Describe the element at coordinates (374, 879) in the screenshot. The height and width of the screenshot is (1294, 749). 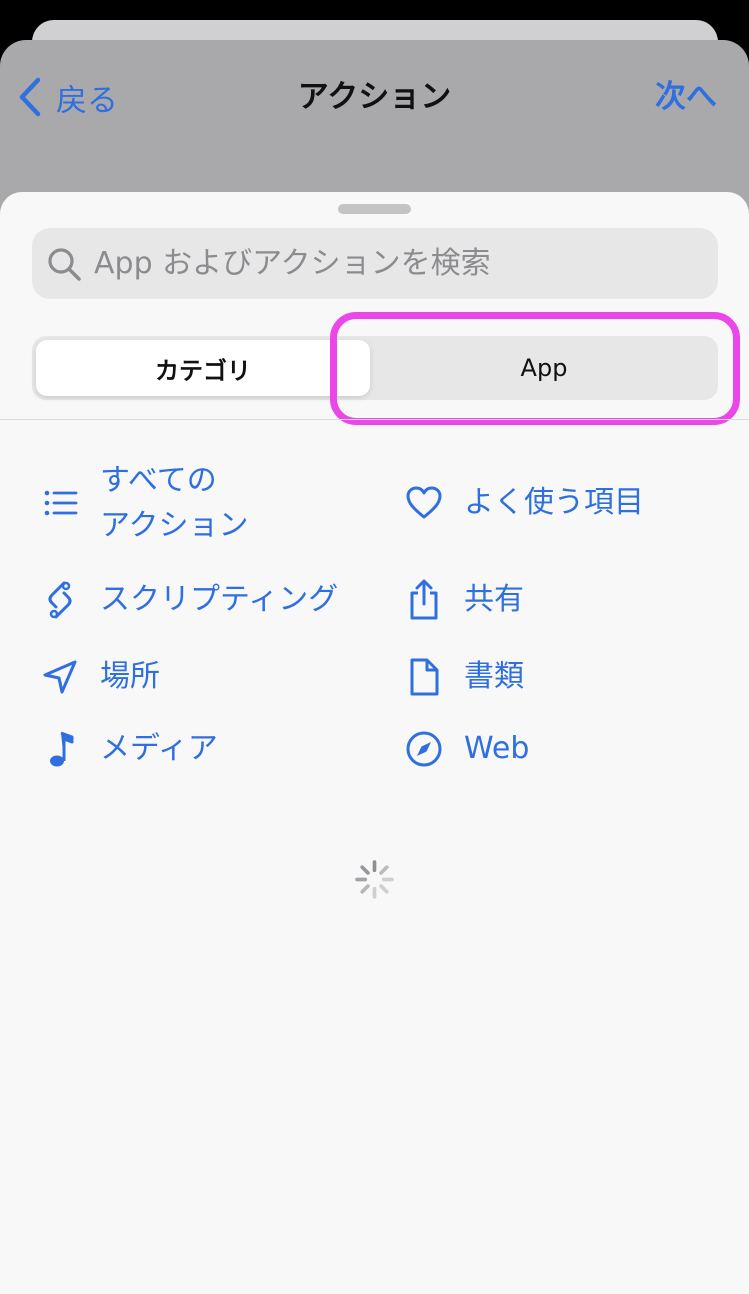
I see `loading-spinner-icon` at that location.